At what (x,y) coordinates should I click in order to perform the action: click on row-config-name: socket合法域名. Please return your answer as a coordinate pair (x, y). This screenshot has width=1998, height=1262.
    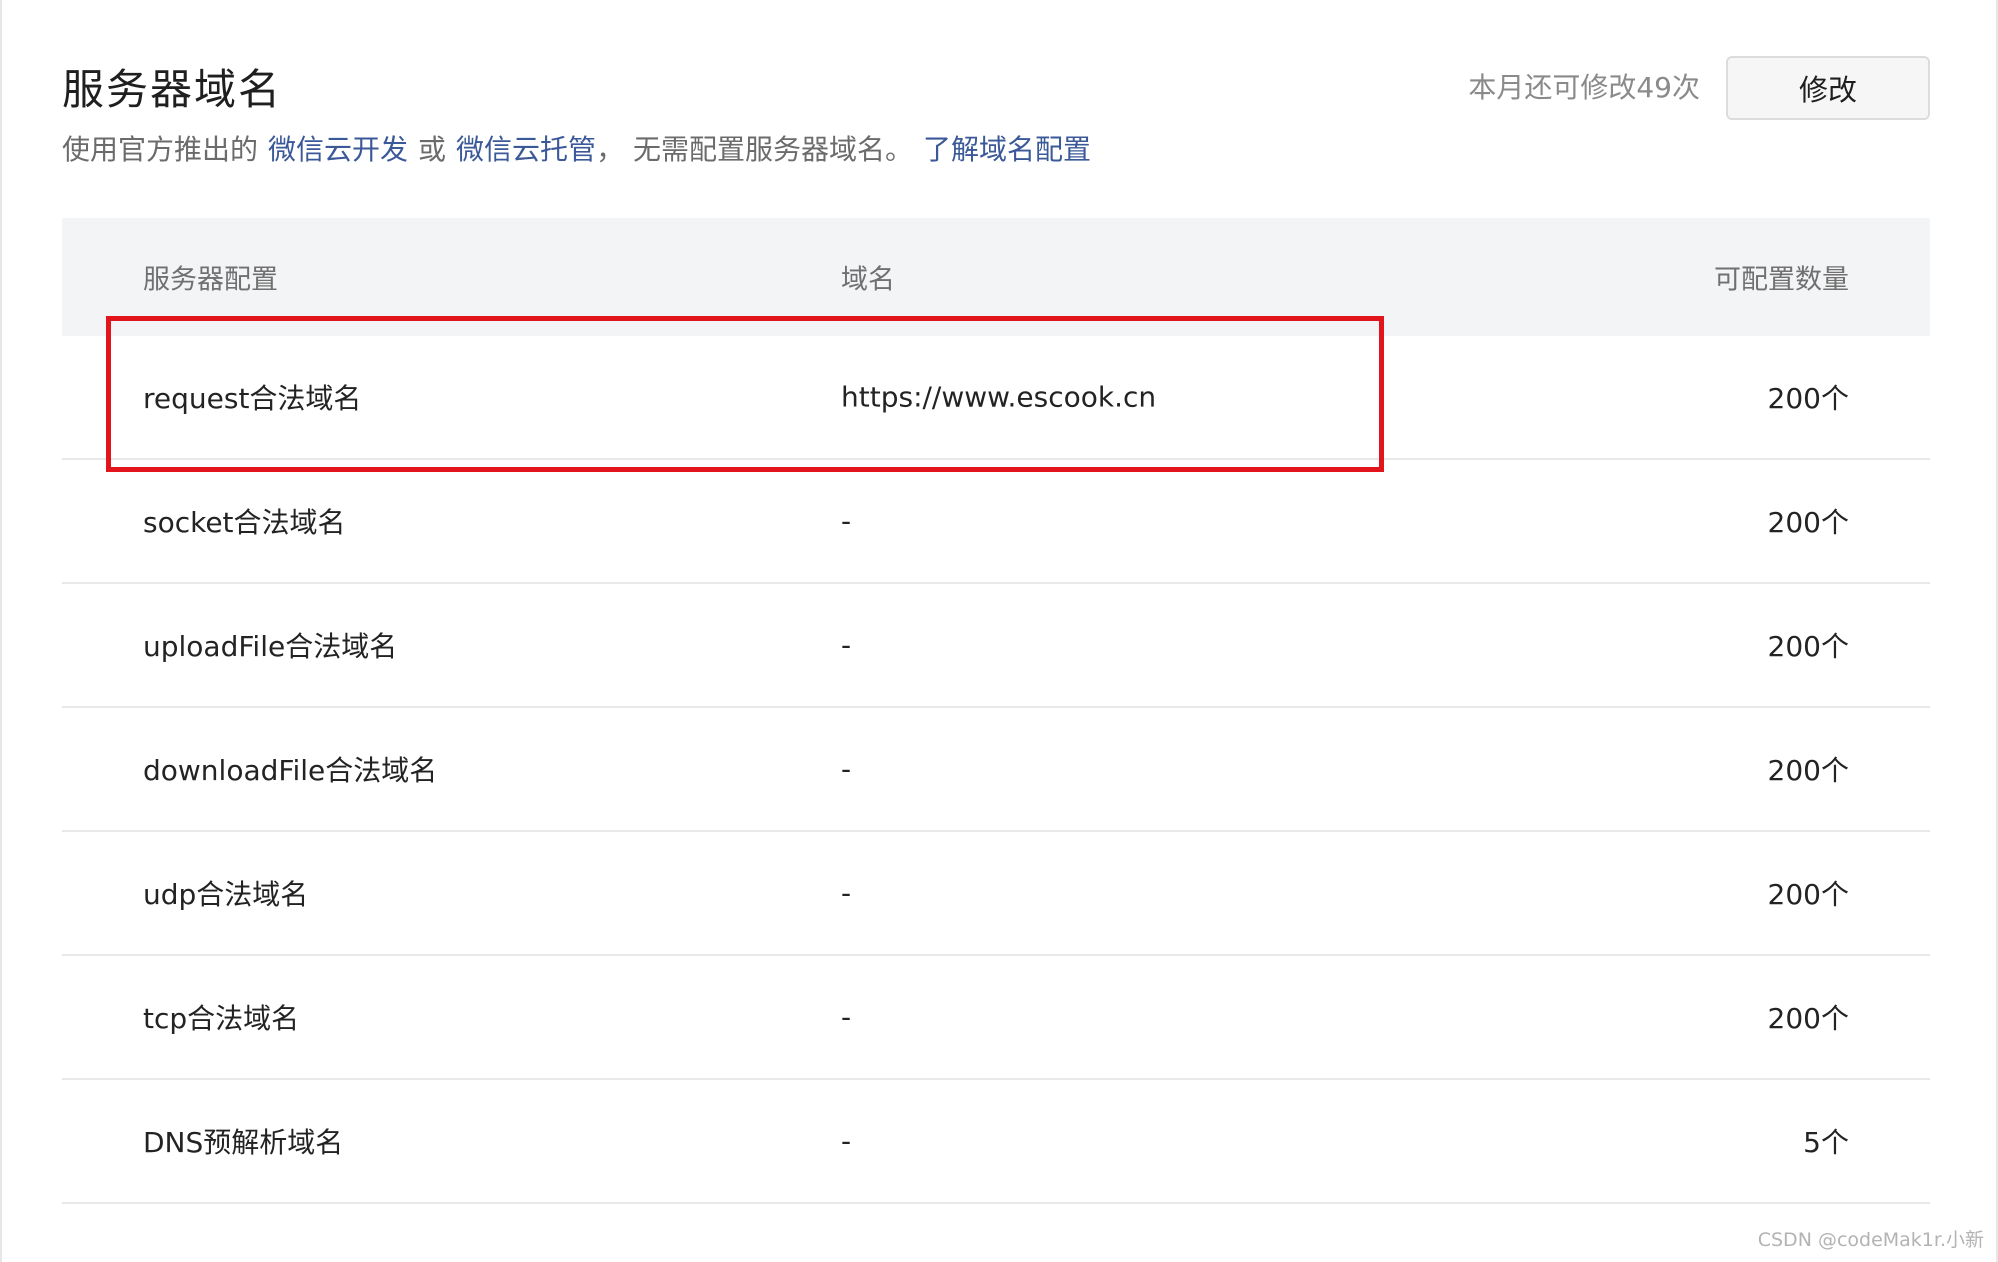
    Looking at the image, I should click on (244, 522).